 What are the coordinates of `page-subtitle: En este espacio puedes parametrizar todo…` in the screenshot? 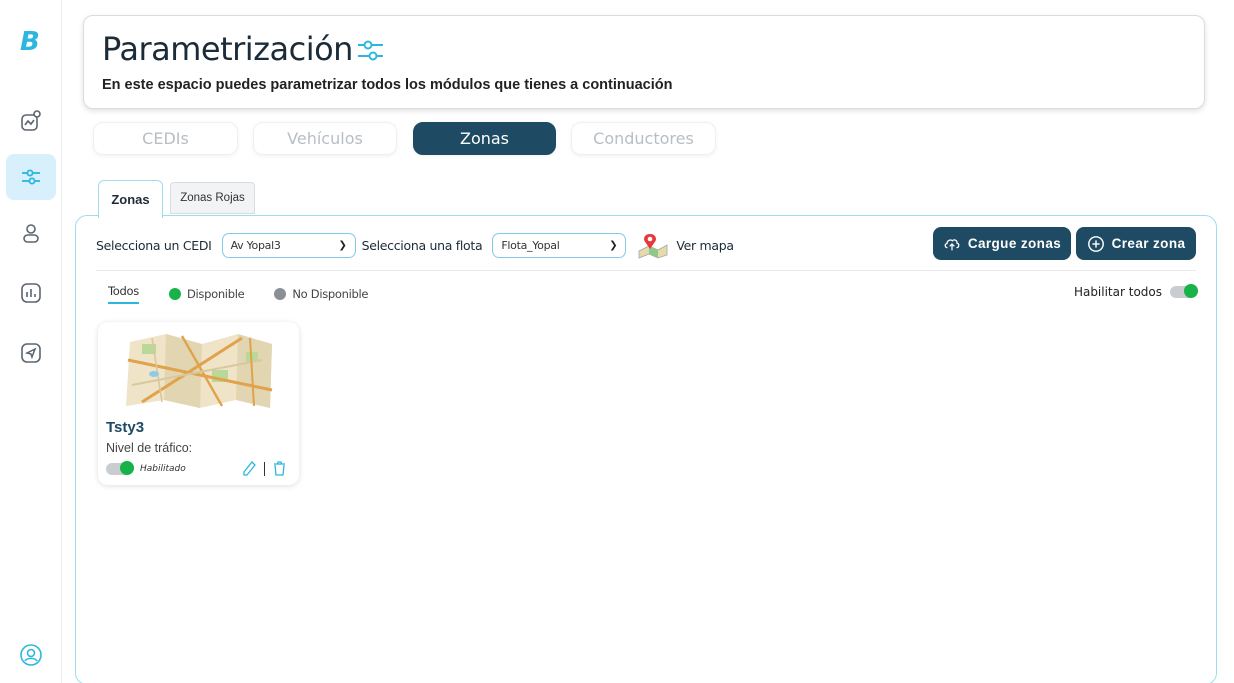 It's located at (387, 85).